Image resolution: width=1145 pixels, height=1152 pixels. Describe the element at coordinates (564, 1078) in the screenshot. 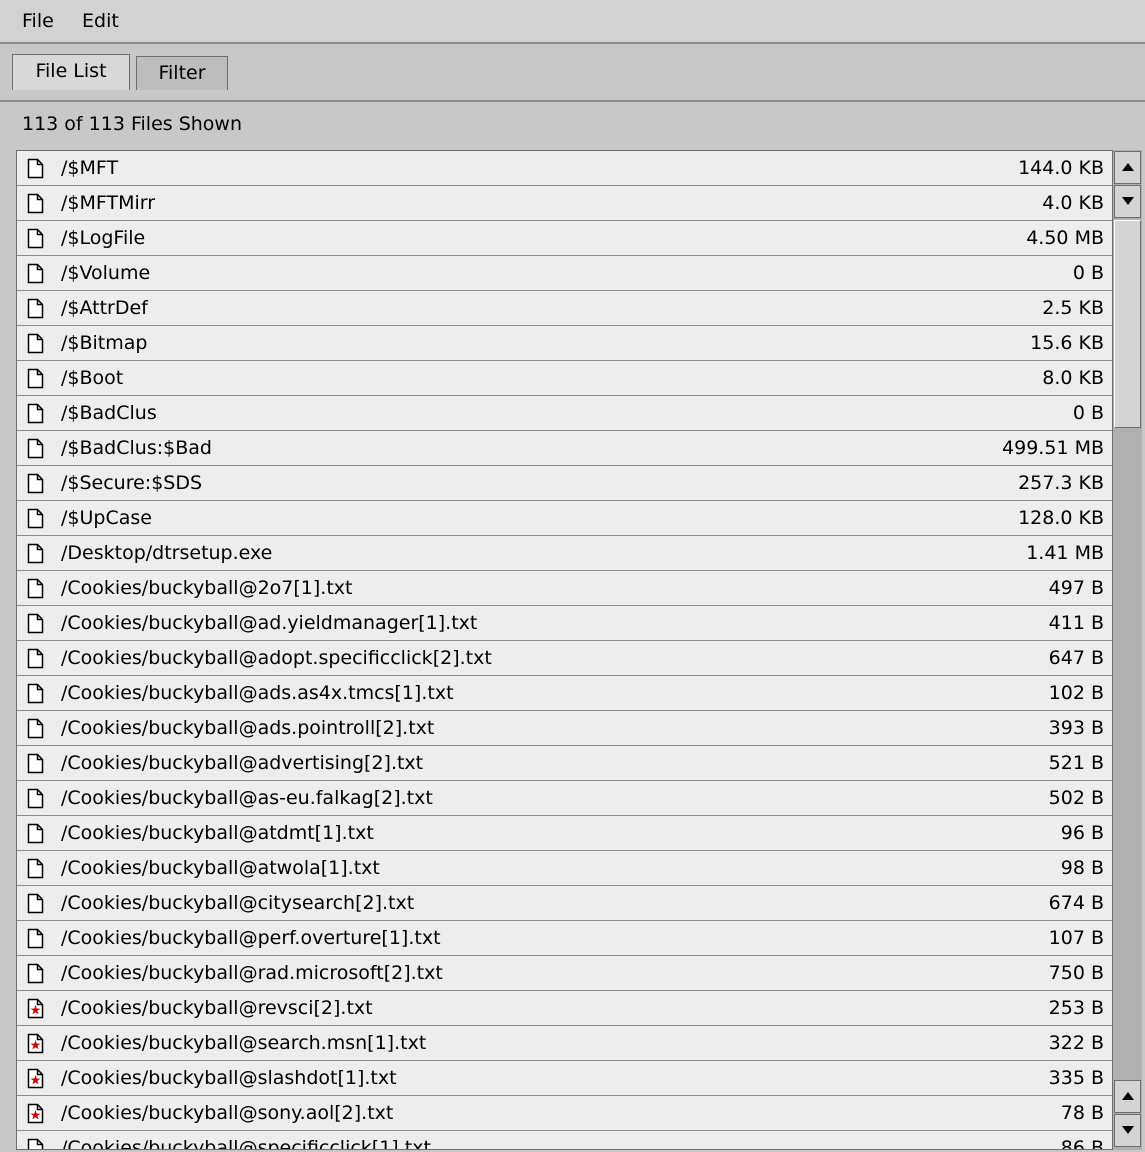

I see `file-row: /Cookies/buckyball@slashdot[1].txt 335 B` at that location.